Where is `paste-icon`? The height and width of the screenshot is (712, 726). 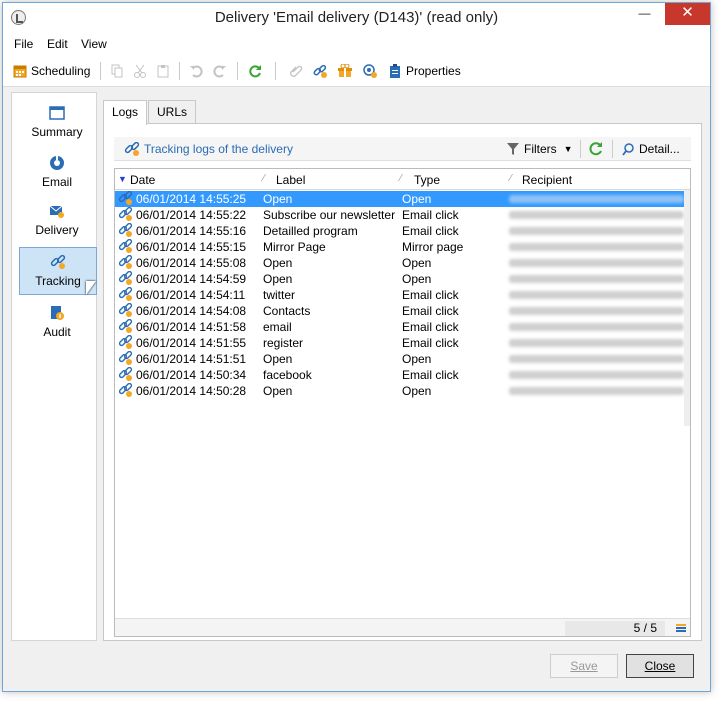 paste-icon is located at coordinates (163, 71).